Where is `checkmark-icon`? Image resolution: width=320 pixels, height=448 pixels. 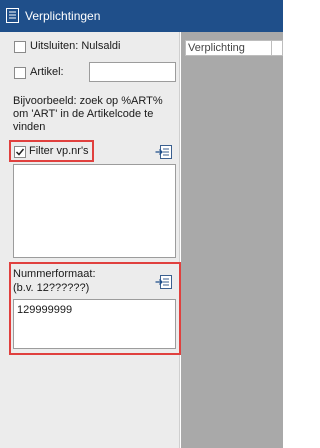
checkmark-icon is located at coordinates (20, 152).